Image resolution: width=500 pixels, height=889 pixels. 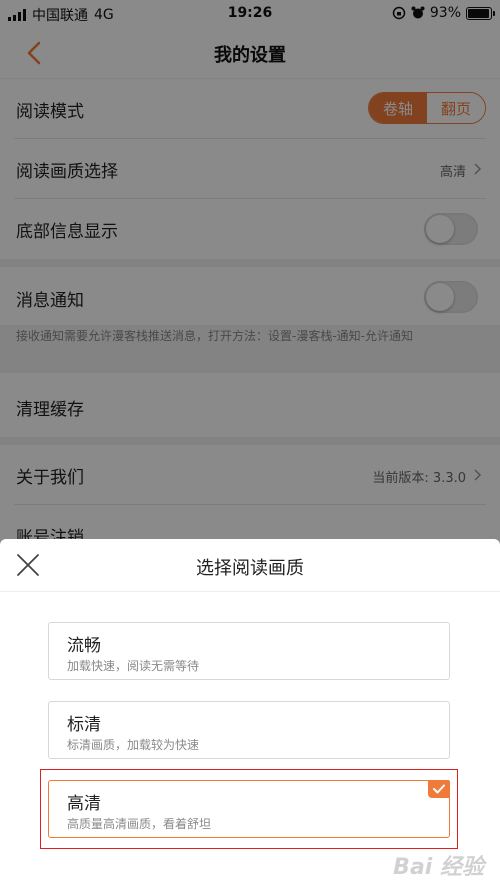 What do you see at coordinates (249, 730) in the screenshot?
I see `quality-option-standard: 标清 标清画质，加载较为快速` at bounding box center [249, 730].